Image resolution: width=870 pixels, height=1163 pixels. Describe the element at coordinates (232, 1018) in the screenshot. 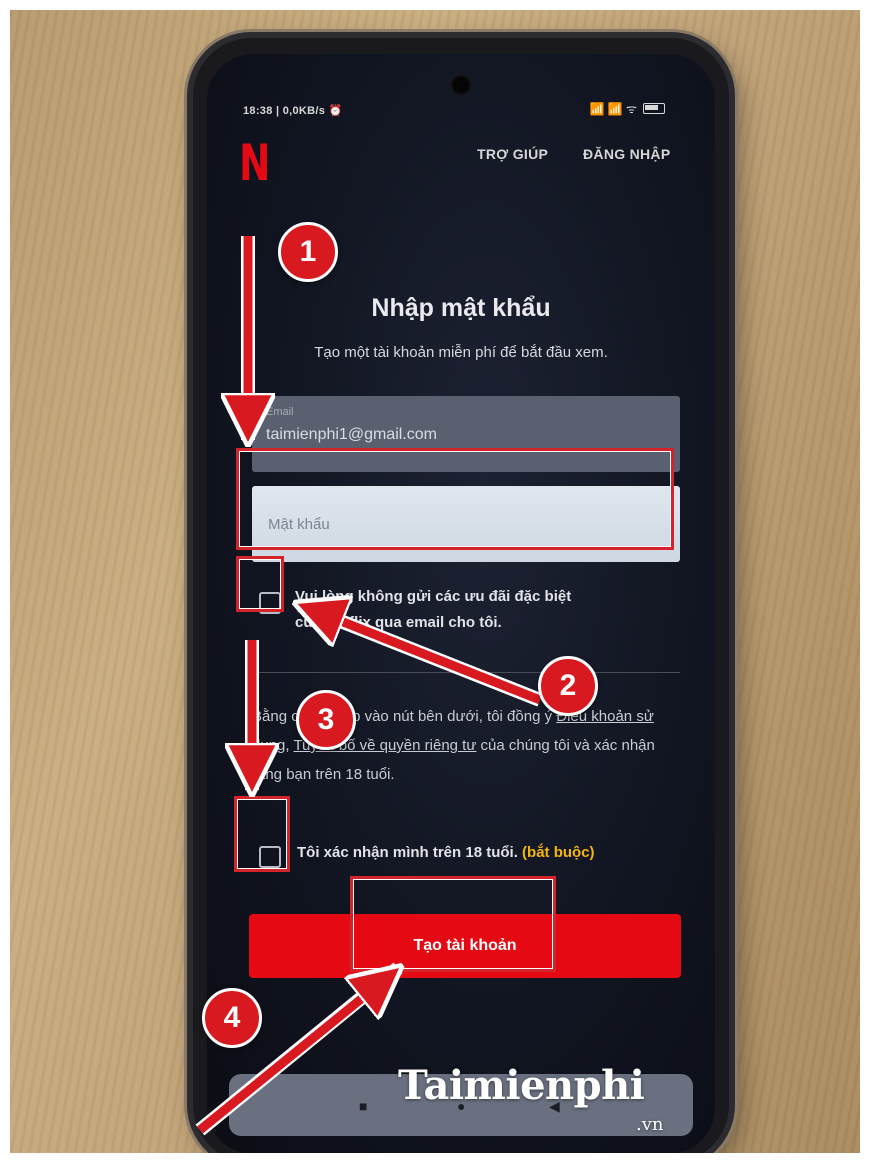

I see `step-badge-4: 4` at that location.